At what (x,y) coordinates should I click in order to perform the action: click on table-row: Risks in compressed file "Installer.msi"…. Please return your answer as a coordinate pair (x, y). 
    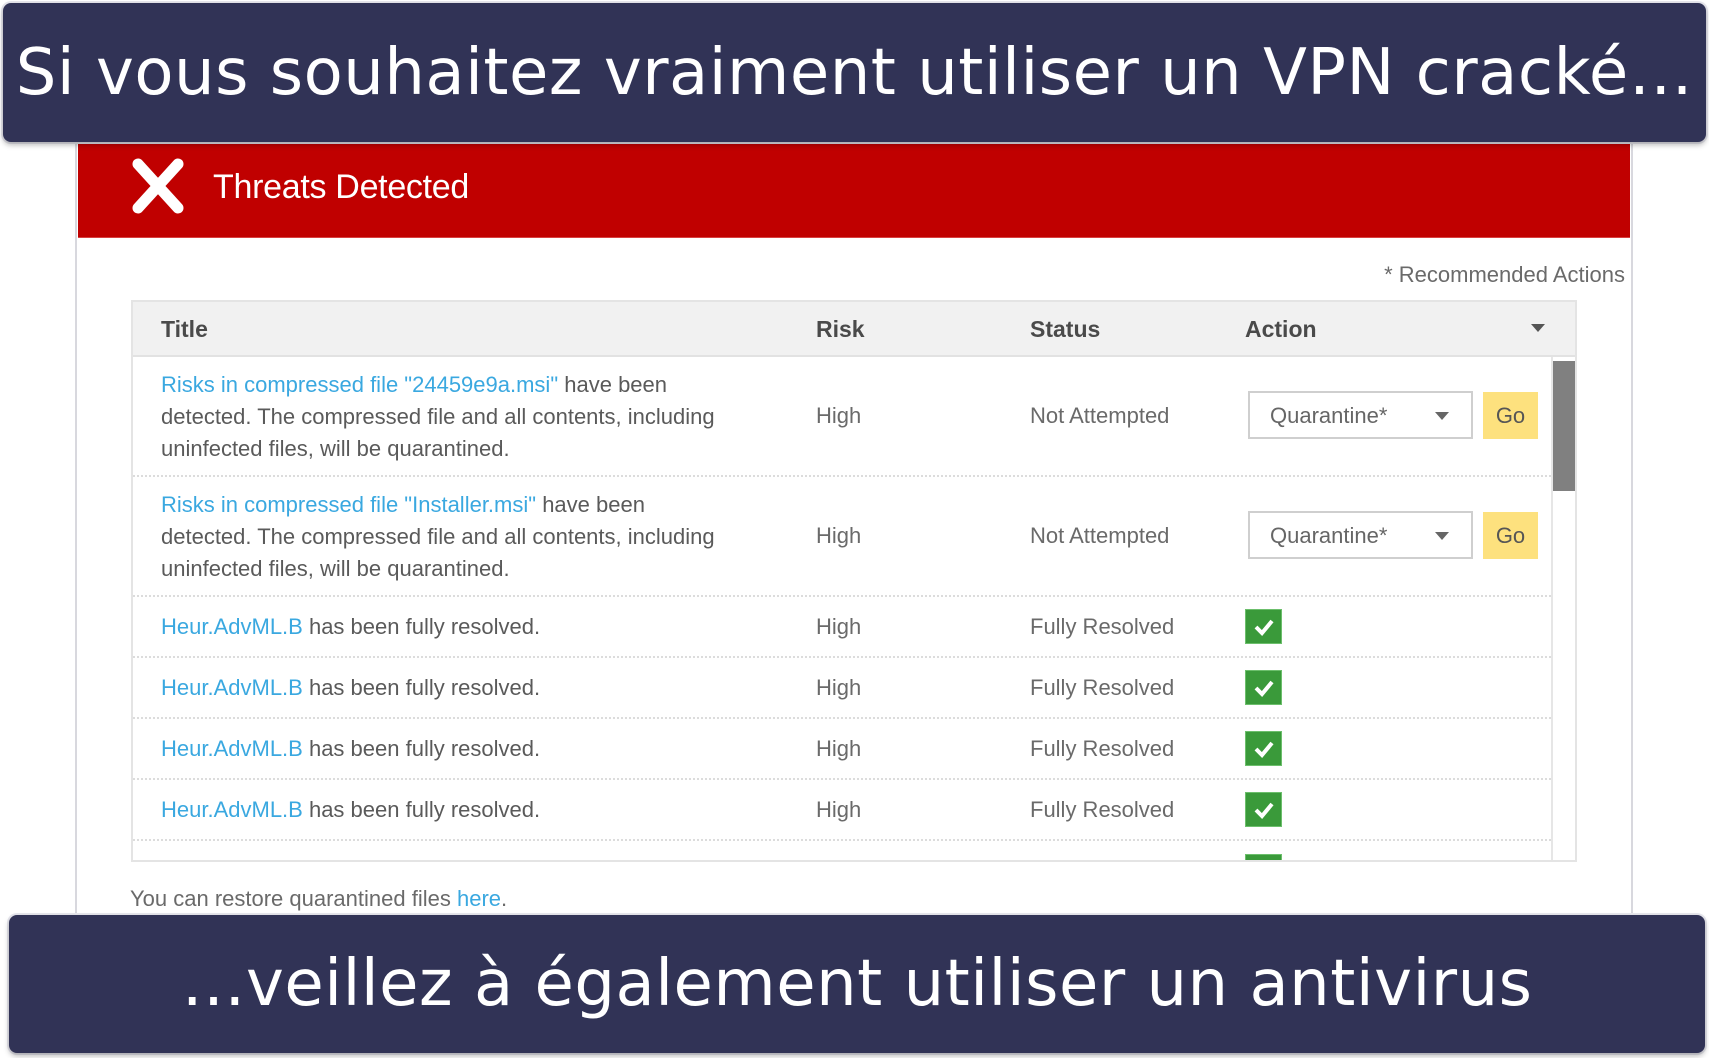
    Looking at the image, I should click on (842, 537).